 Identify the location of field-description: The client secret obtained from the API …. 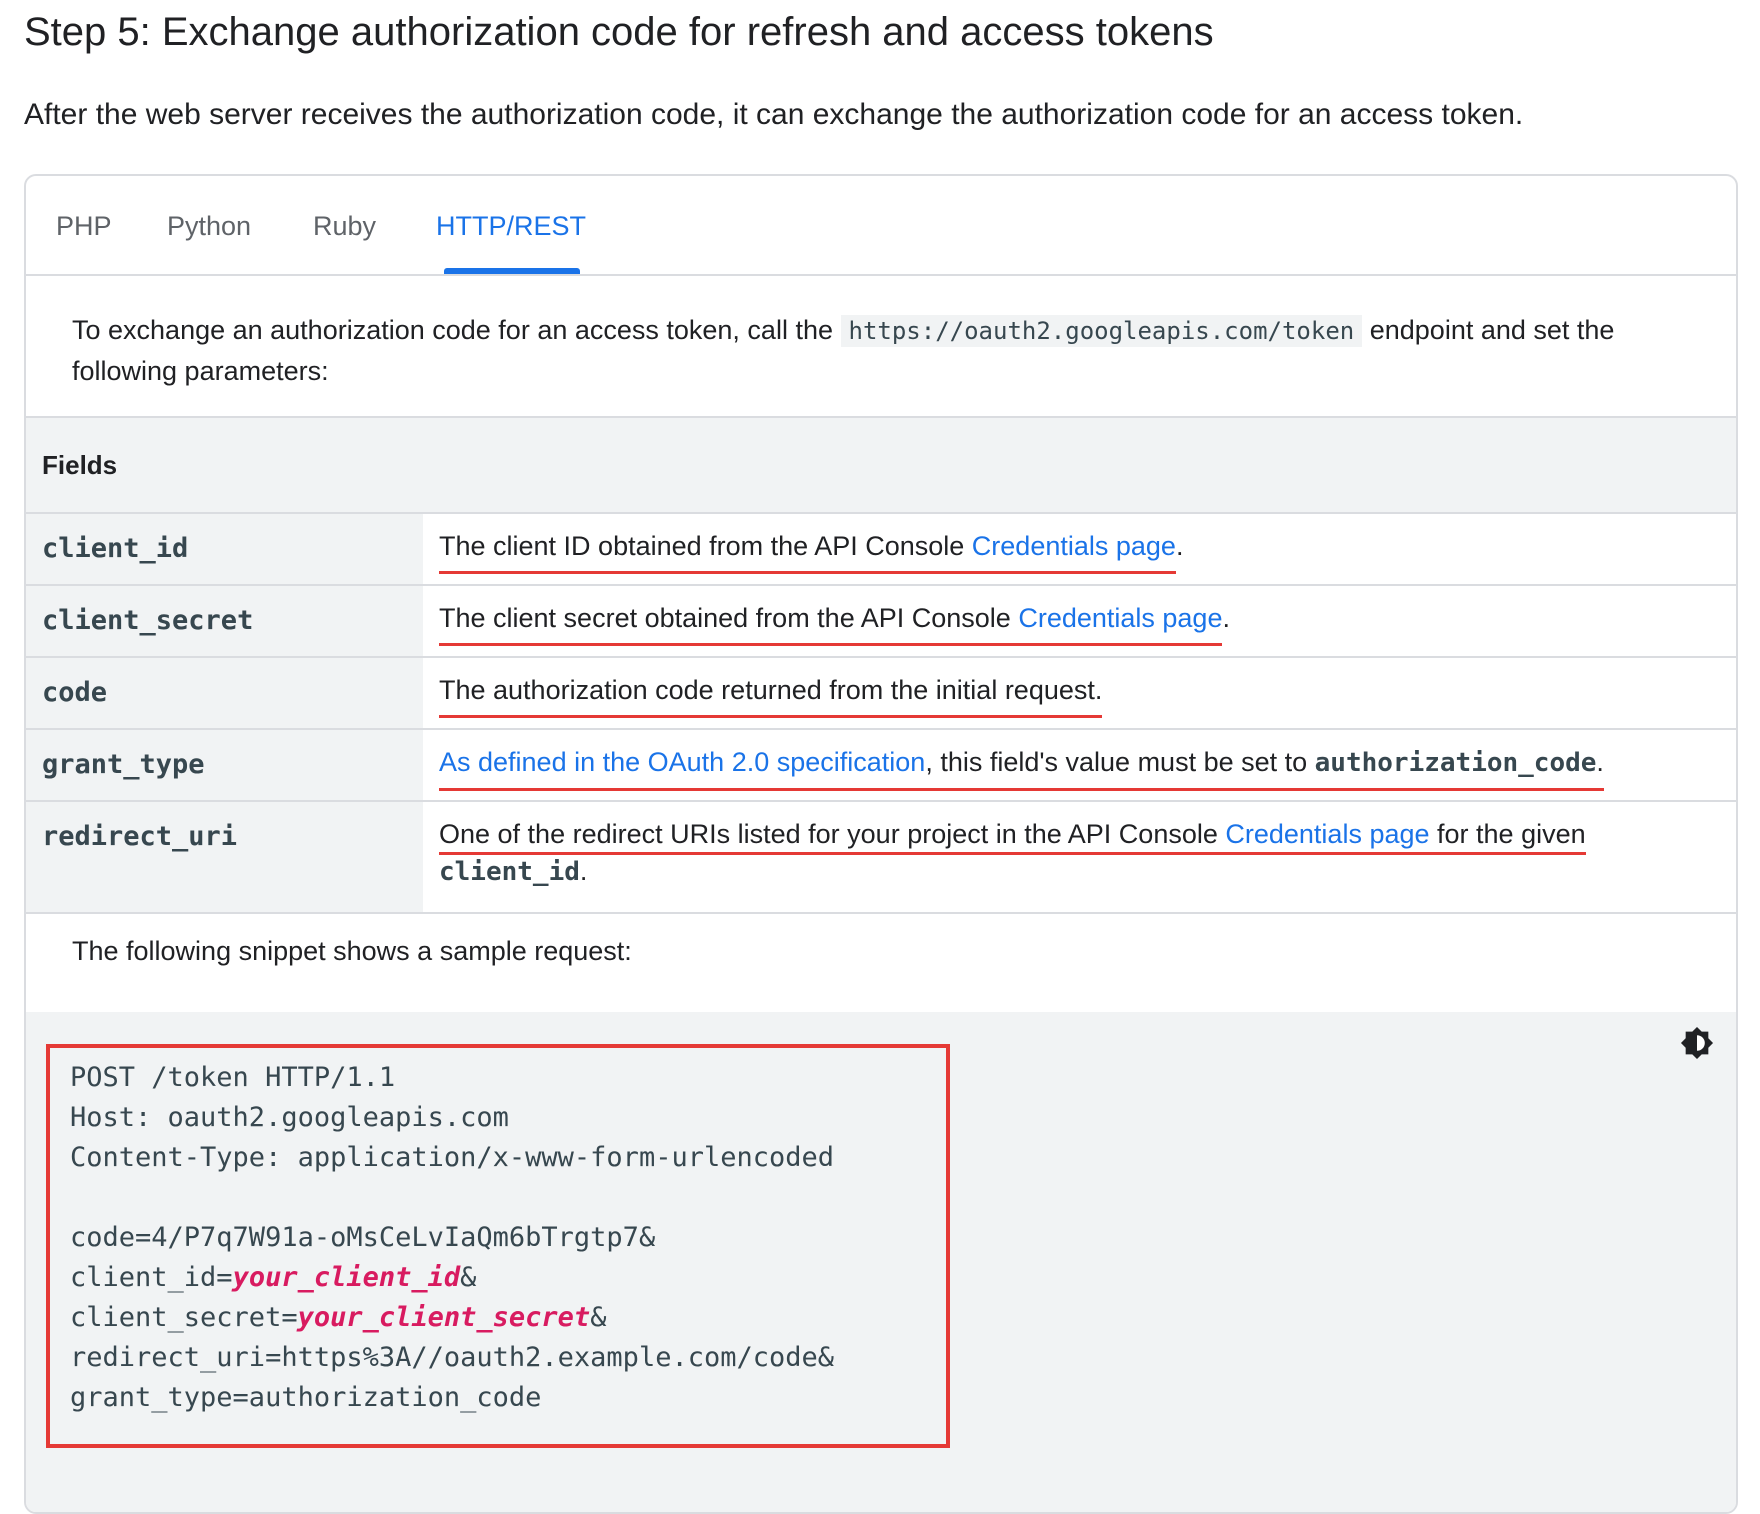
(1079, 621).